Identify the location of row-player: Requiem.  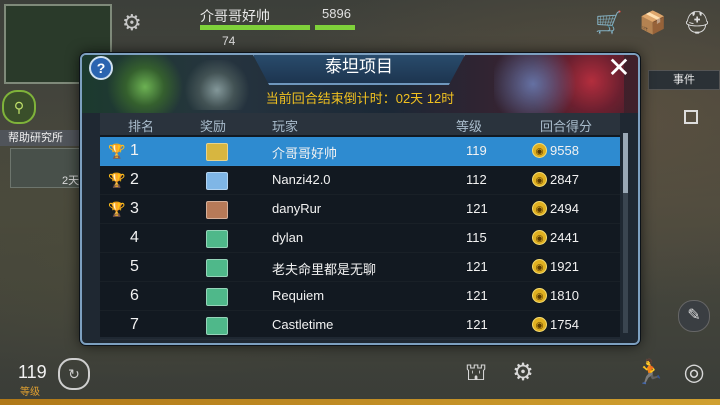
(298, 295).